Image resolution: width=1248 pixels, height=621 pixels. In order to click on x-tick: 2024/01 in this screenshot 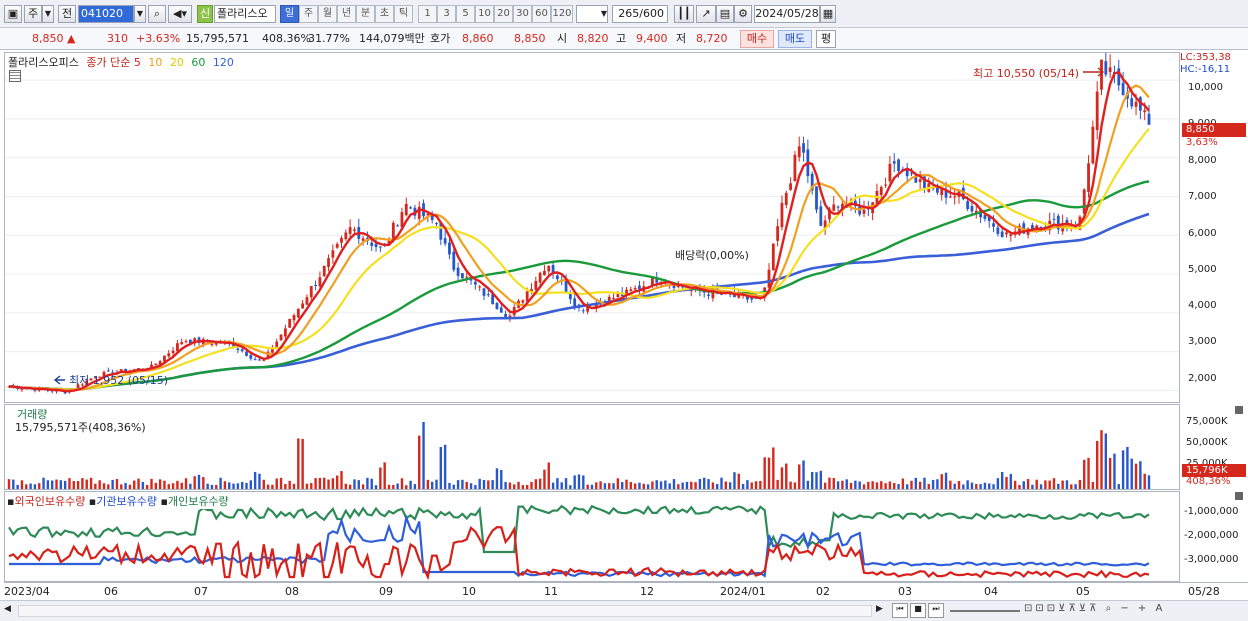, I will do `click(743, 591)`.